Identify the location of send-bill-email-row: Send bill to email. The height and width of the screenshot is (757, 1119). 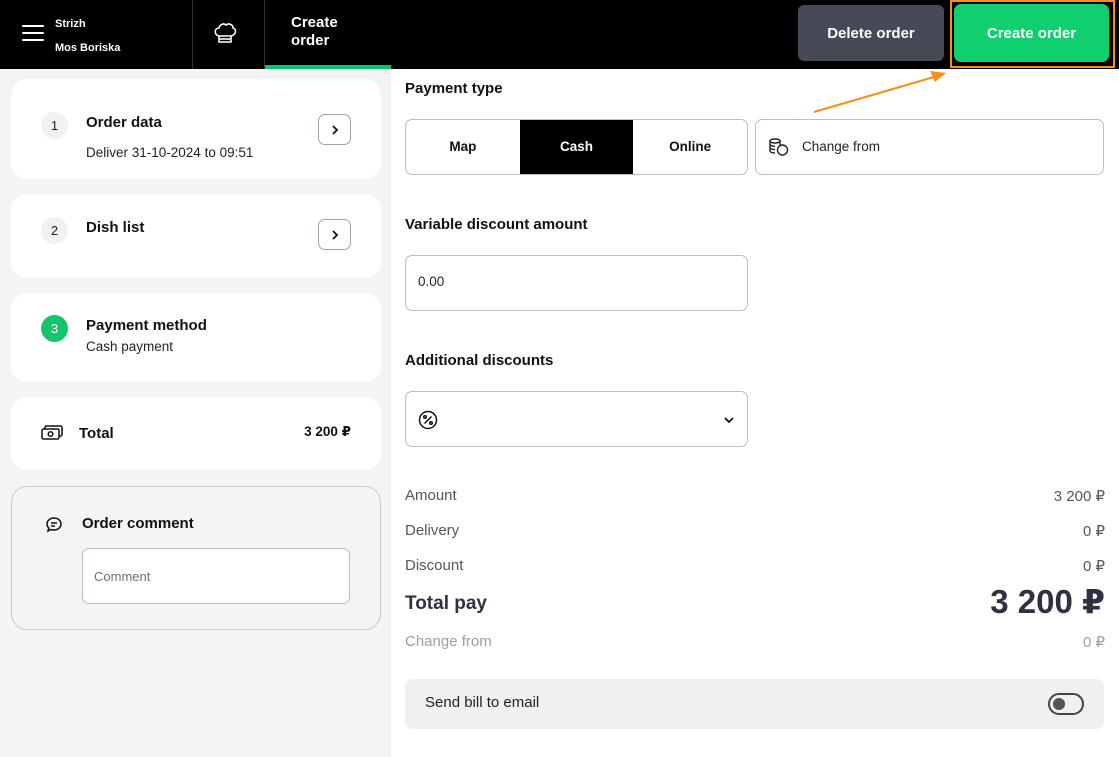
(754, 704).